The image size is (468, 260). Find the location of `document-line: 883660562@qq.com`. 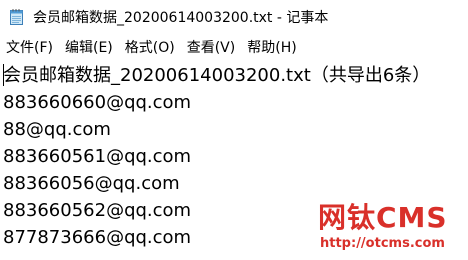

document-line: 883660562@qq.com is located at coordinates (97, 210).